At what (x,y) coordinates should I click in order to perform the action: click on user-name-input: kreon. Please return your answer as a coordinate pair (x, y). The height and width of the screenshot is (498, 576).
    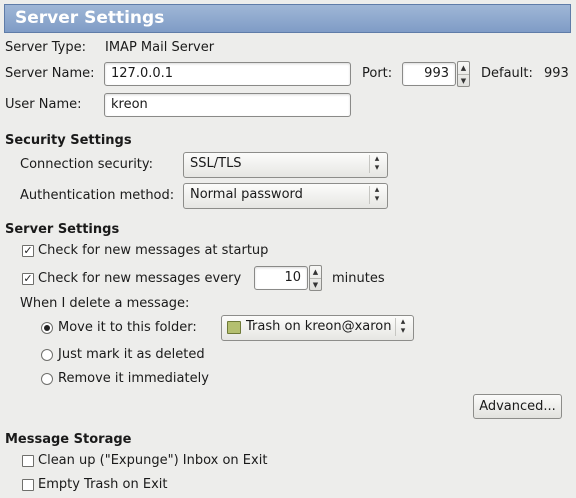
    Looking at the image, I should click on (227, 105).